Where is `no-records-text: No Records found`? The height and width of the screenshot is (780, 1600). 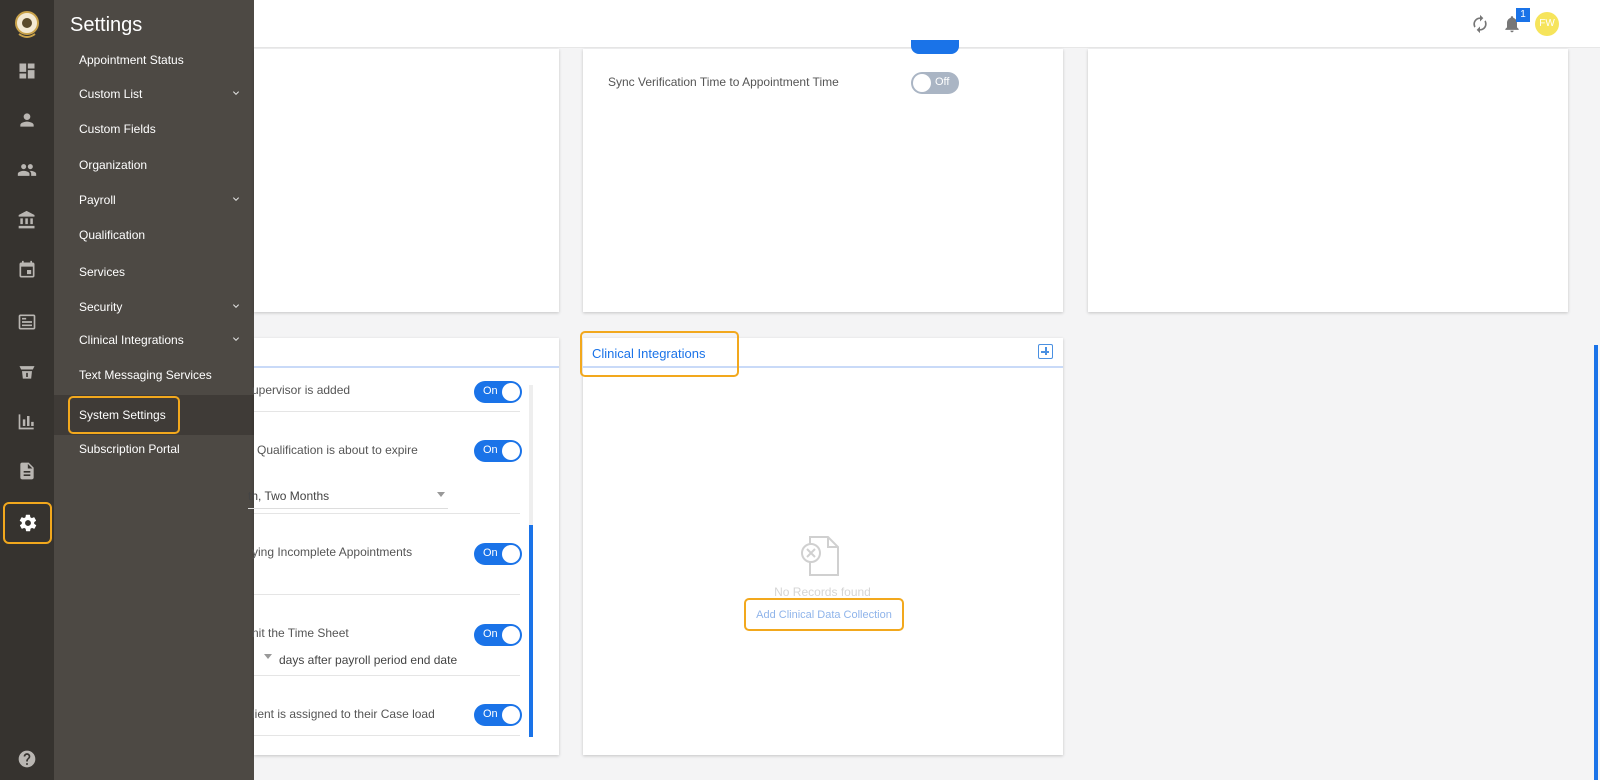
no-records-text: No Records found is located at coordinates (822, 592).